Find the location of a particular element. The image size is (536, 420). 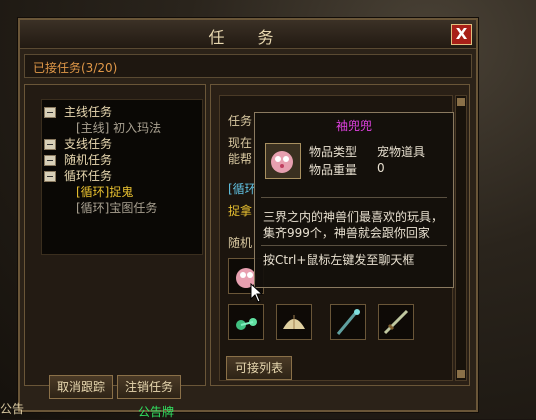

abandon-task-button: 注销任务 is located at coordinates (149, 387).